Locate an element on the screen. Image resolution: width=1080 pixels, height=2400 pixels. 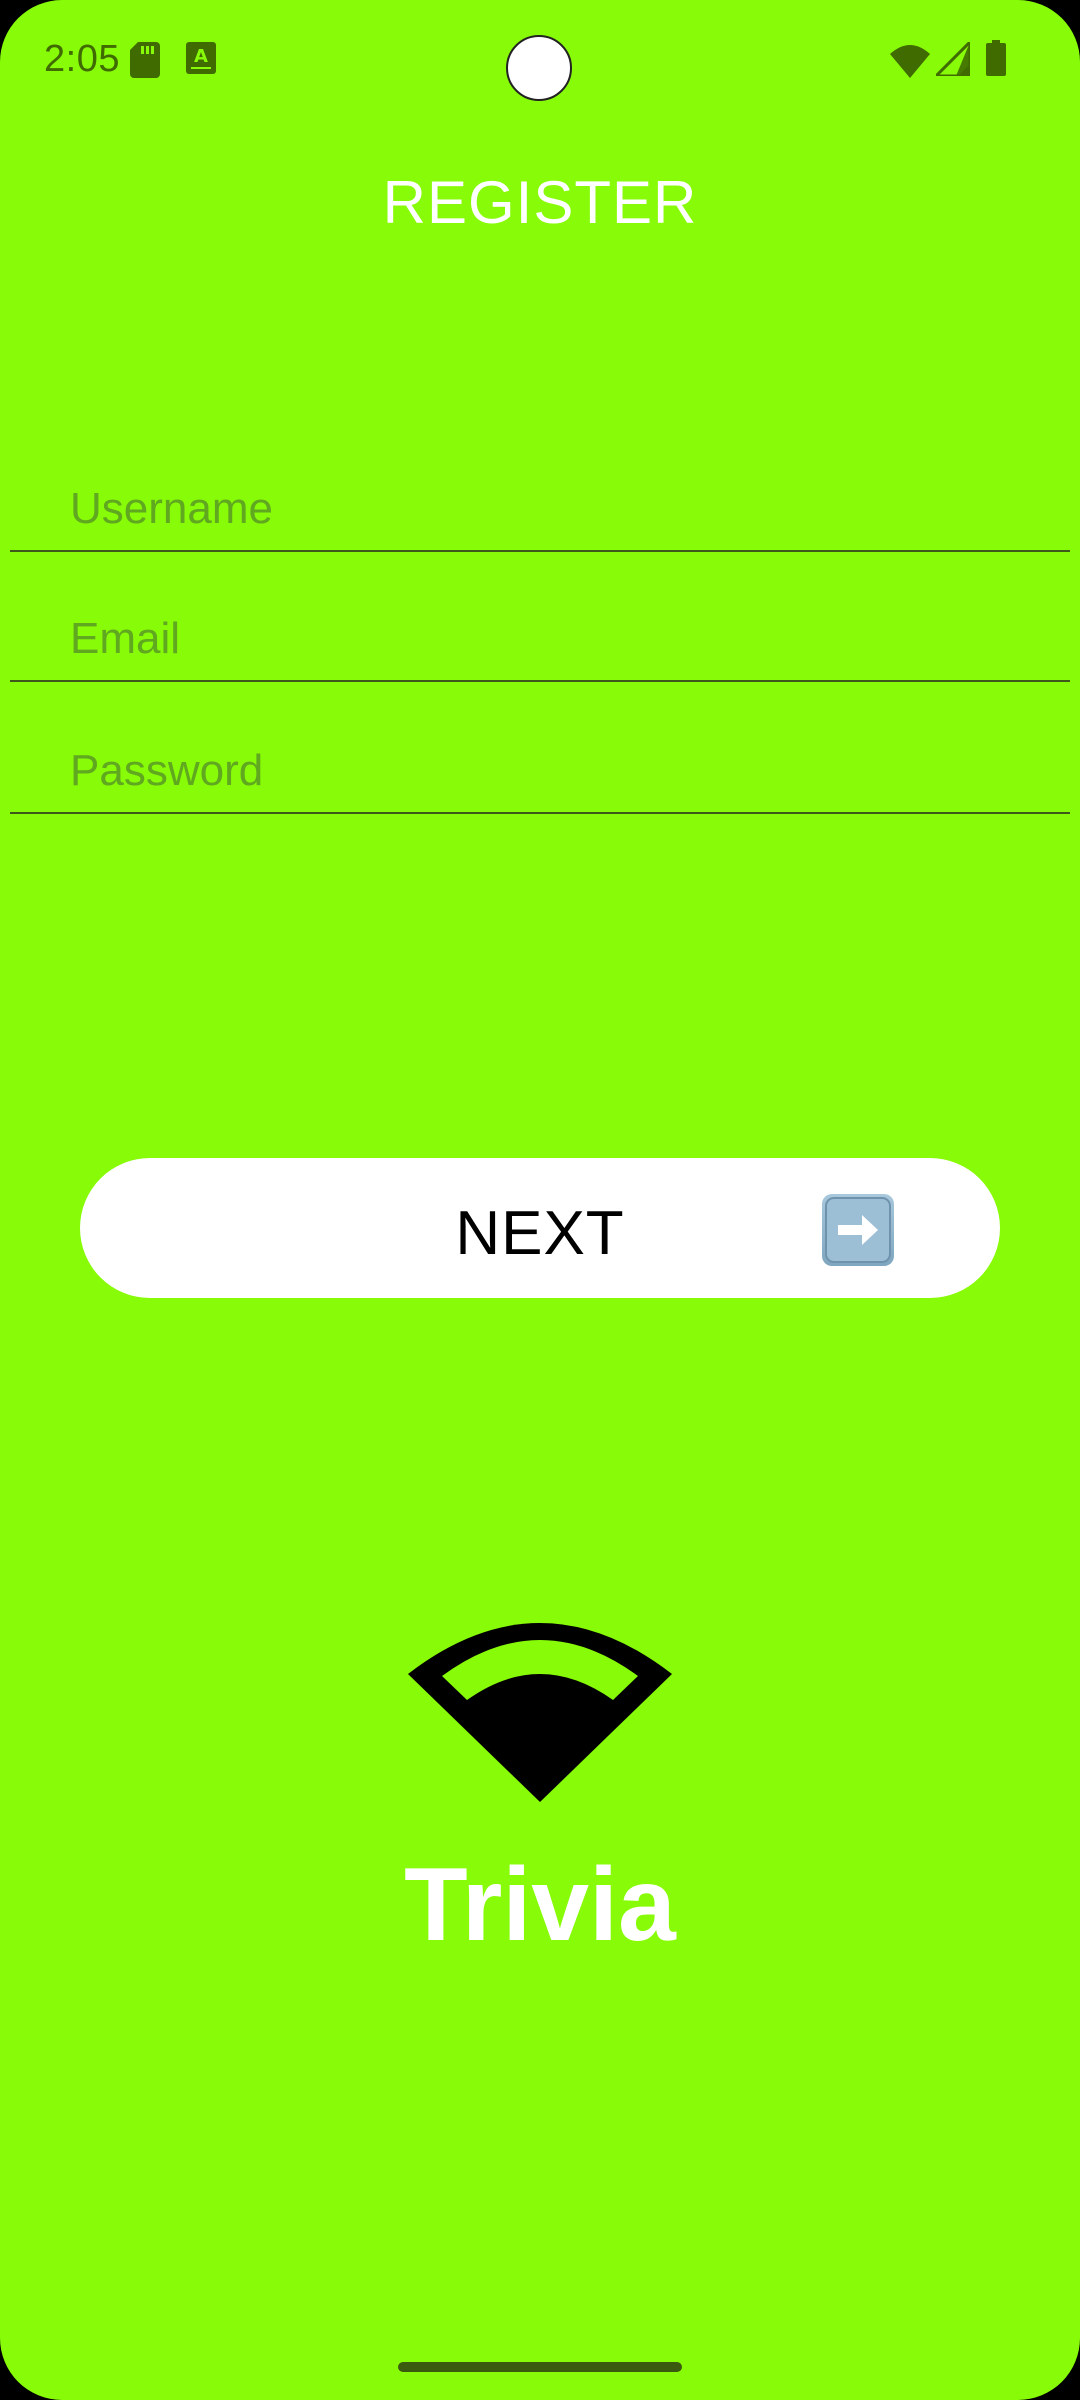
a-keyboard-icon: A is located at coordinates (201, 58).